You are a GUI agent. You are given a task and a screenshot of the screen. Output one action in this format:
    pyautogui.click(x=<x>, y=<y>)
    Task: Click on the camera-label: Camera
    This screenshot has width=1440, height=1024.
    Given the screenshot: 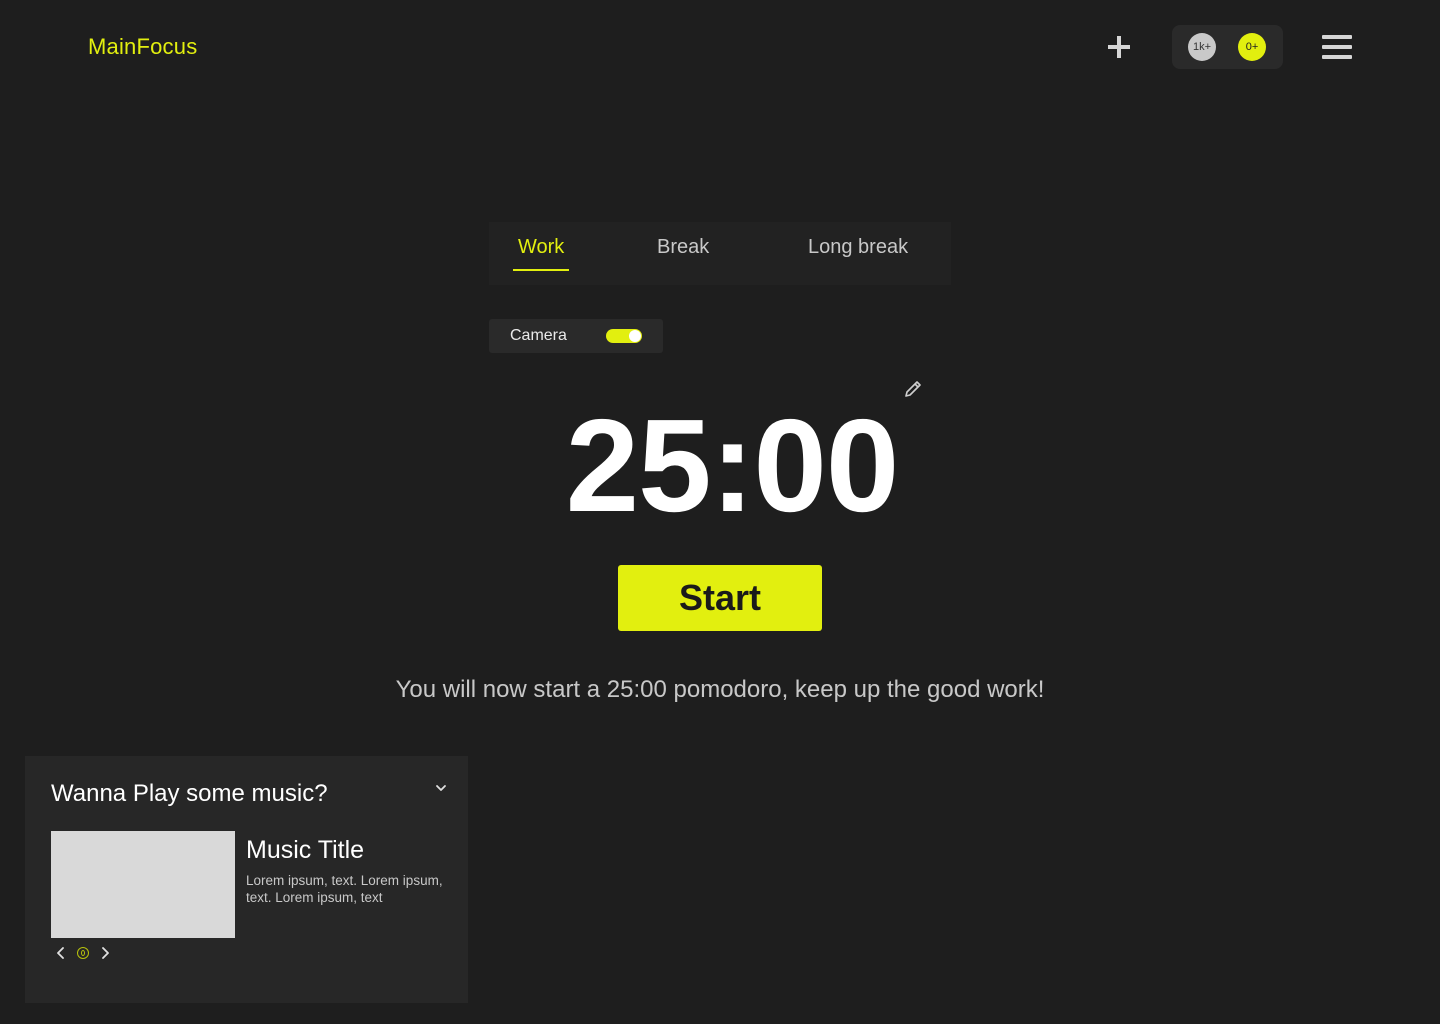 What is the action you would take?
    pyautogui.click(x=538, y=335)
    